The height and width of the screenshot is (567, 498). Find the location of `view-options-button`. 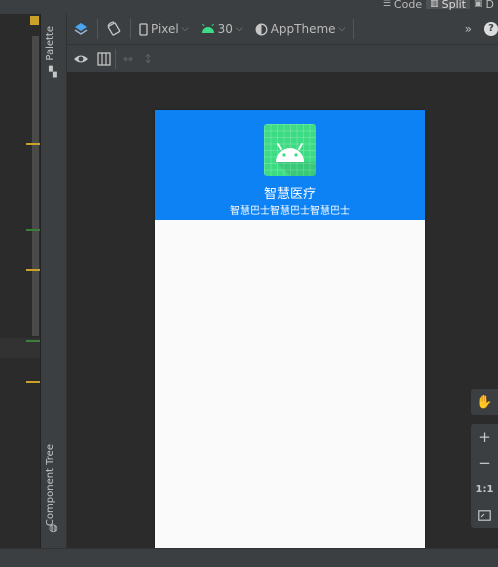

view-options-button is located at coordinates (81, 59).